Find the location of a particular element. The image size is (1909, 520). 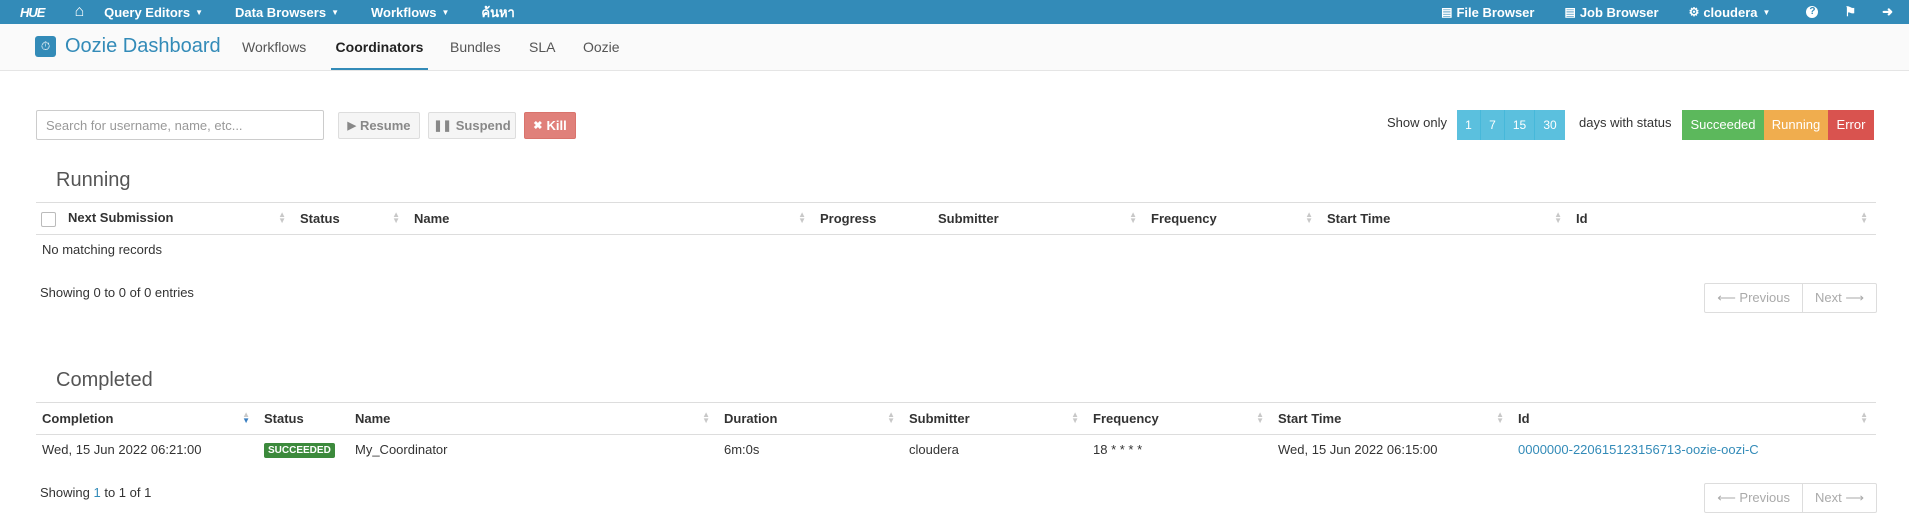

column-header-duration: Duration ▲ ▼ is located at coordinates (810, 418).